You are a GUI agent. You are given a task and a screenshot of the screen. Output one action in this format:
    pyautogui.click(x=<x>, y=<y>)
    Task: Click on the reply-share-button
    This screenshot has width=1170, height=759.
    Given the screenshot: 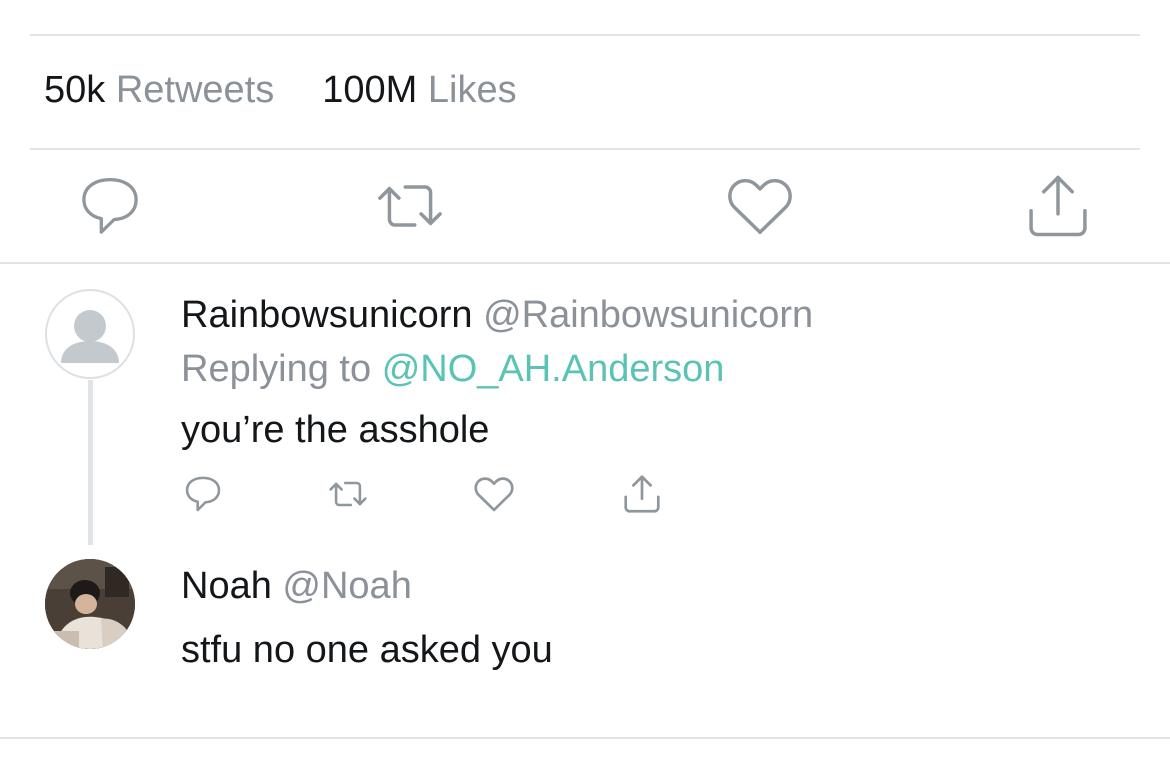 What is the action you would take?
    pyautogui.click(x=642, y=494)
    